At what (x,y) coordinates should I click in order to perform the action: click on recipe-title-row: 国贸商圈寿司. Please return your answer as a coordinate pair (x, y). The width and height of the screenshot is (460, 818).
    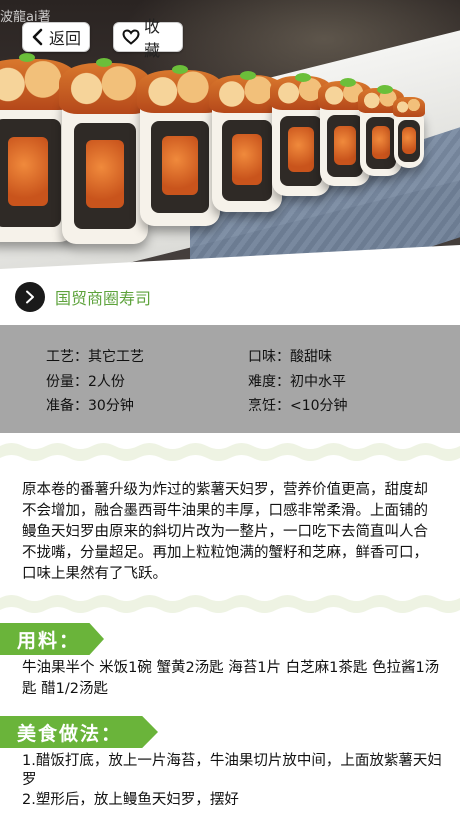
    Looking at the image, I should click on (83, 297).